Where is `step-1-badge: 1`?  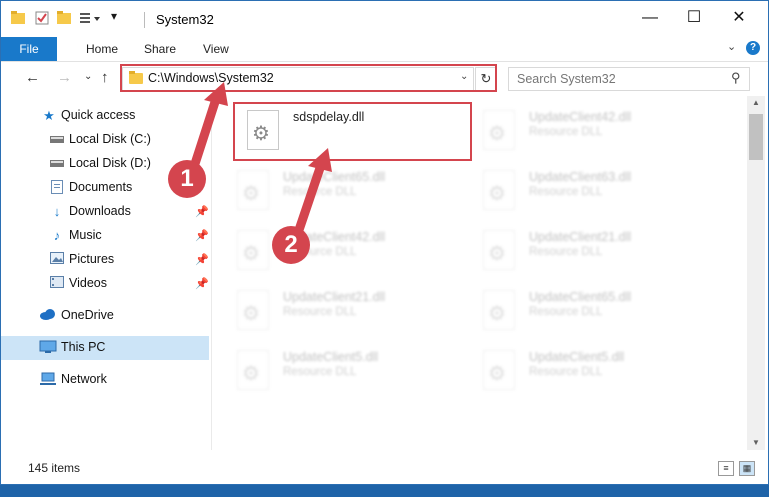 step-1-badge: 1 is located at coordinates (187, 179).